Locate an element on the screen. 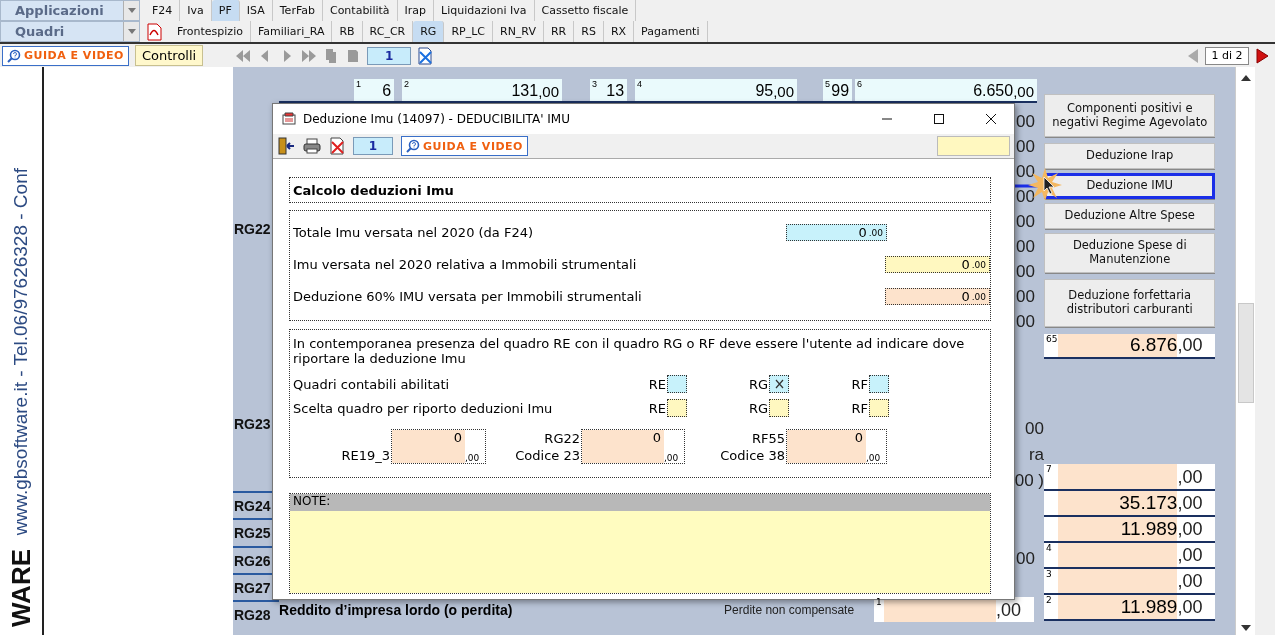  field-label: Quadri contabili abilitati is located at coordinates (372, 384).